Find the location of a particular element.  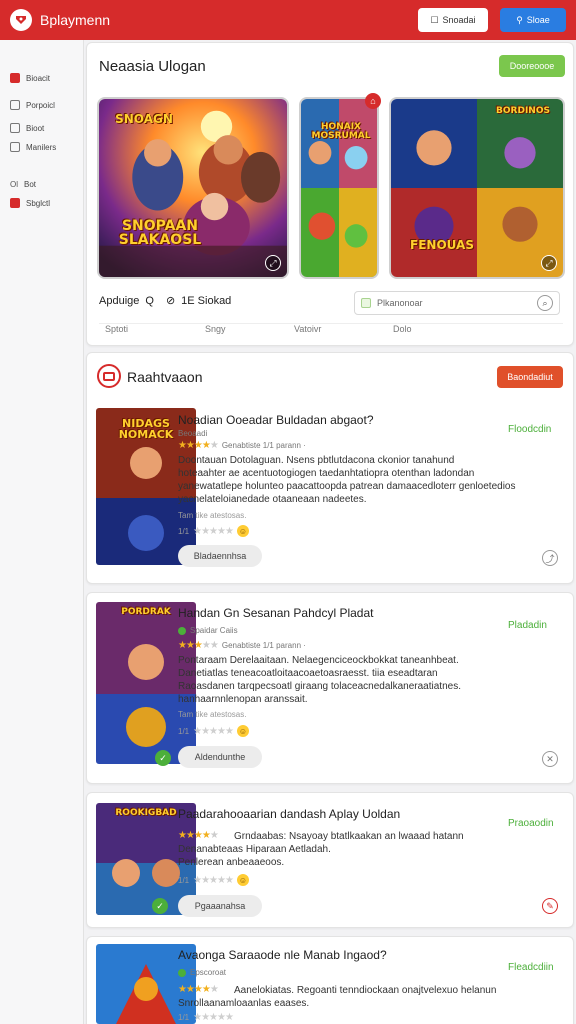

game-title: Avaonga Saraaode nle Manab Ingaod? is located at coordinates (282, 955).